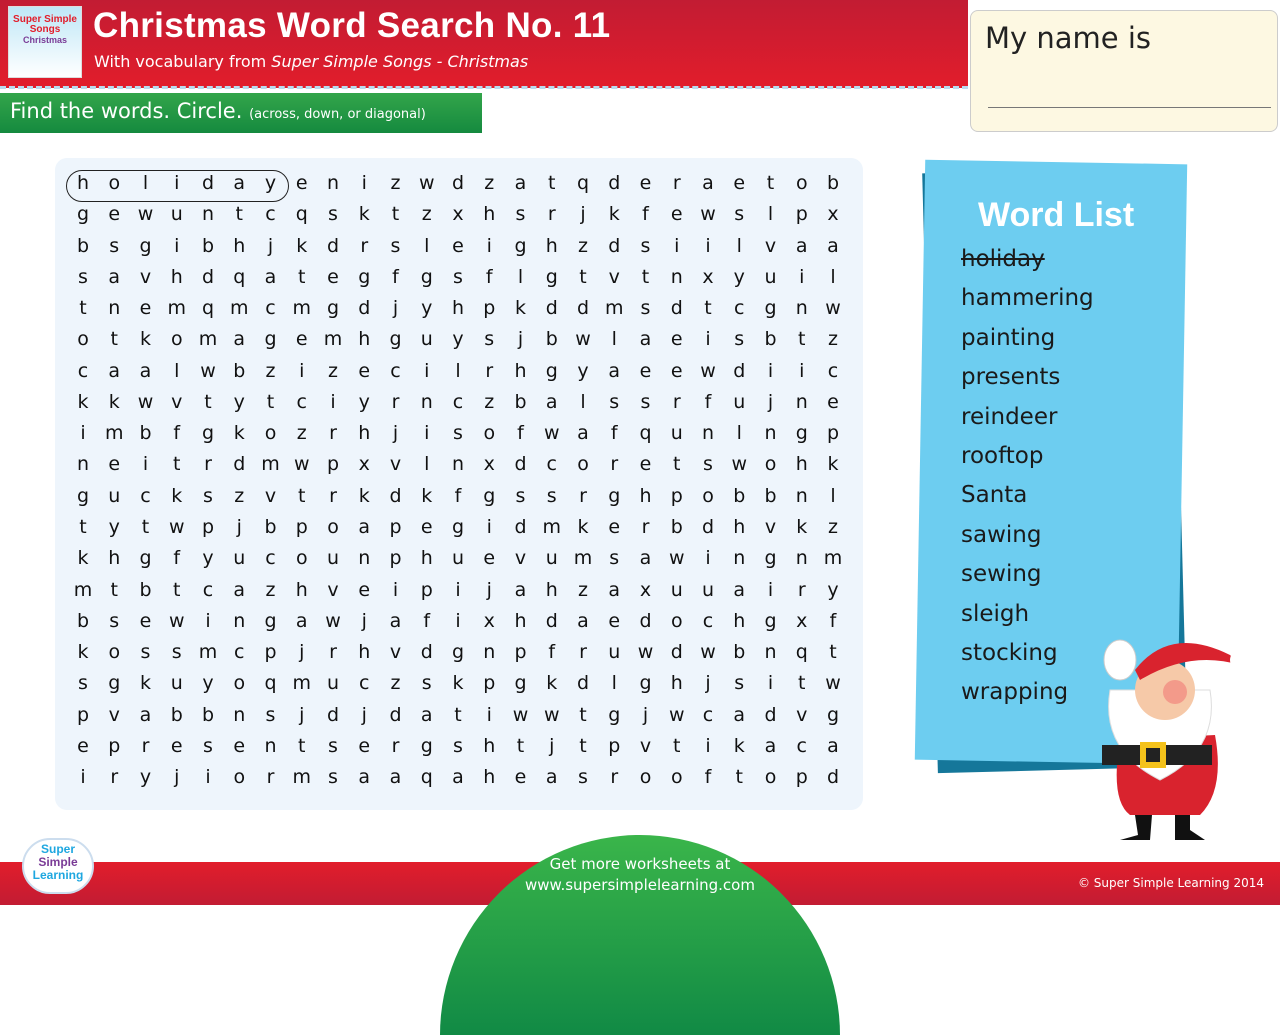 The width and height of the screenshot is (1280, 1035). Describe the element at coordinates (771, 214) in the screenshot. I see `grid-cell: l` at that location.